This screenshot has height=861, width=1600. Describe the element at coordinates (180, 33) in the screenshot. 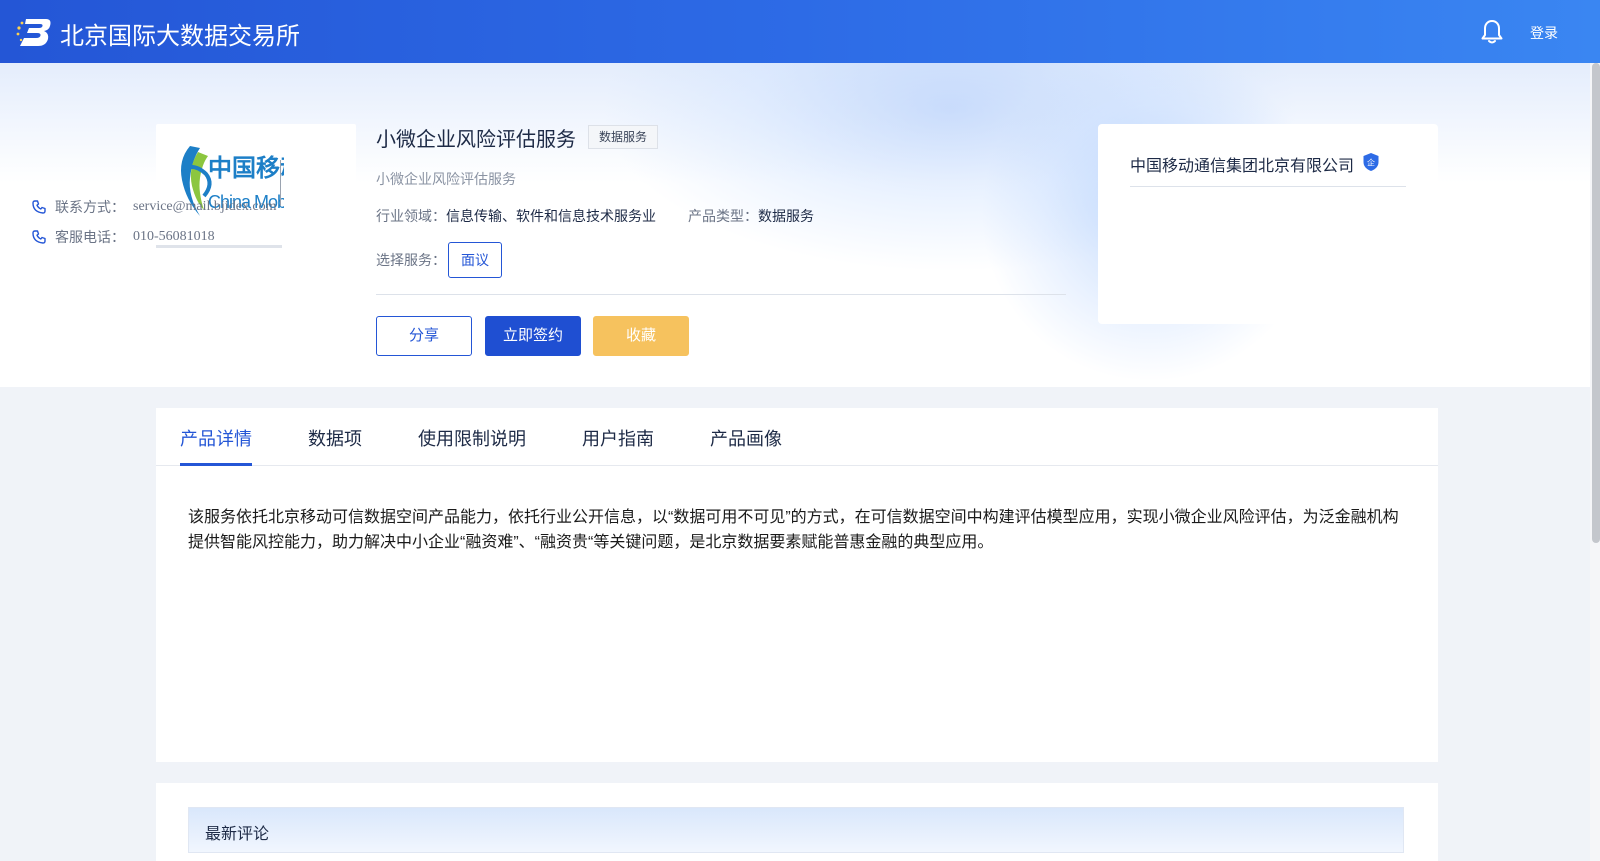

I see `site-title: 北京国际大数据交易所` at that location.